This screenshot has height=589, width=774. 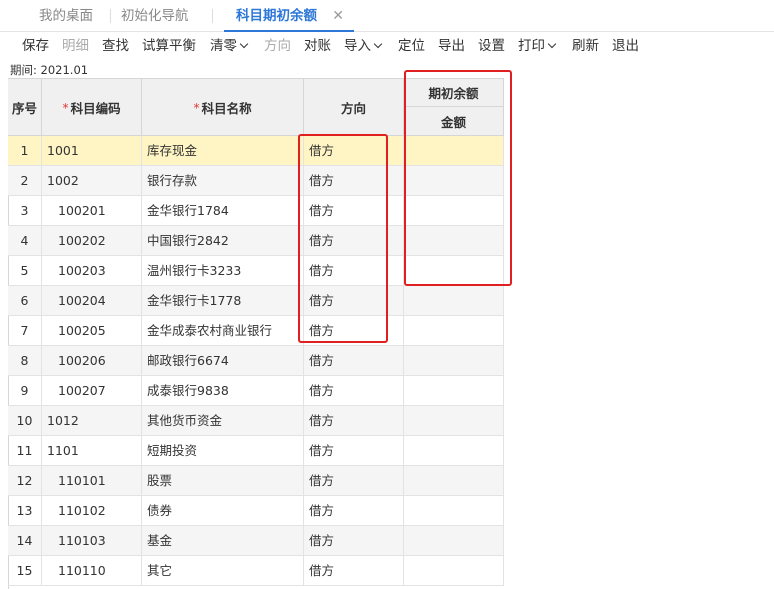 I want to click on row-code-cell: 100203, so click(x=92, y=270).